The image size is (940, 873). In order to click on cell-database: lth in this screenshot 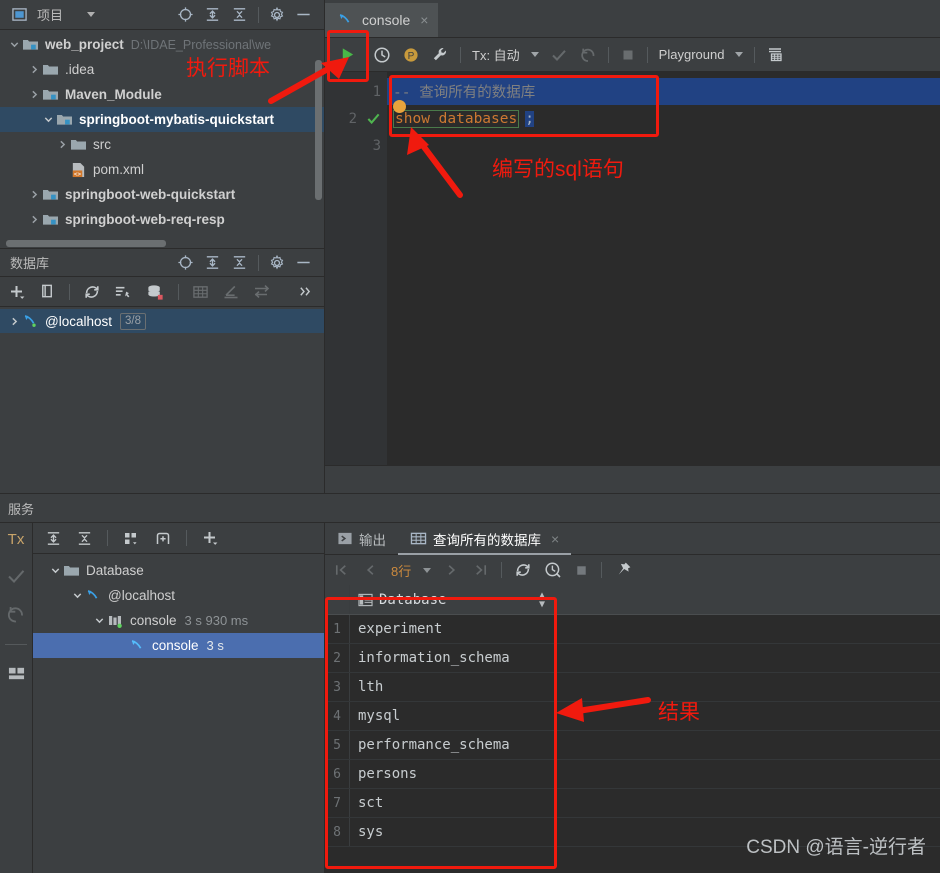, I will do `click(452, 687)`.